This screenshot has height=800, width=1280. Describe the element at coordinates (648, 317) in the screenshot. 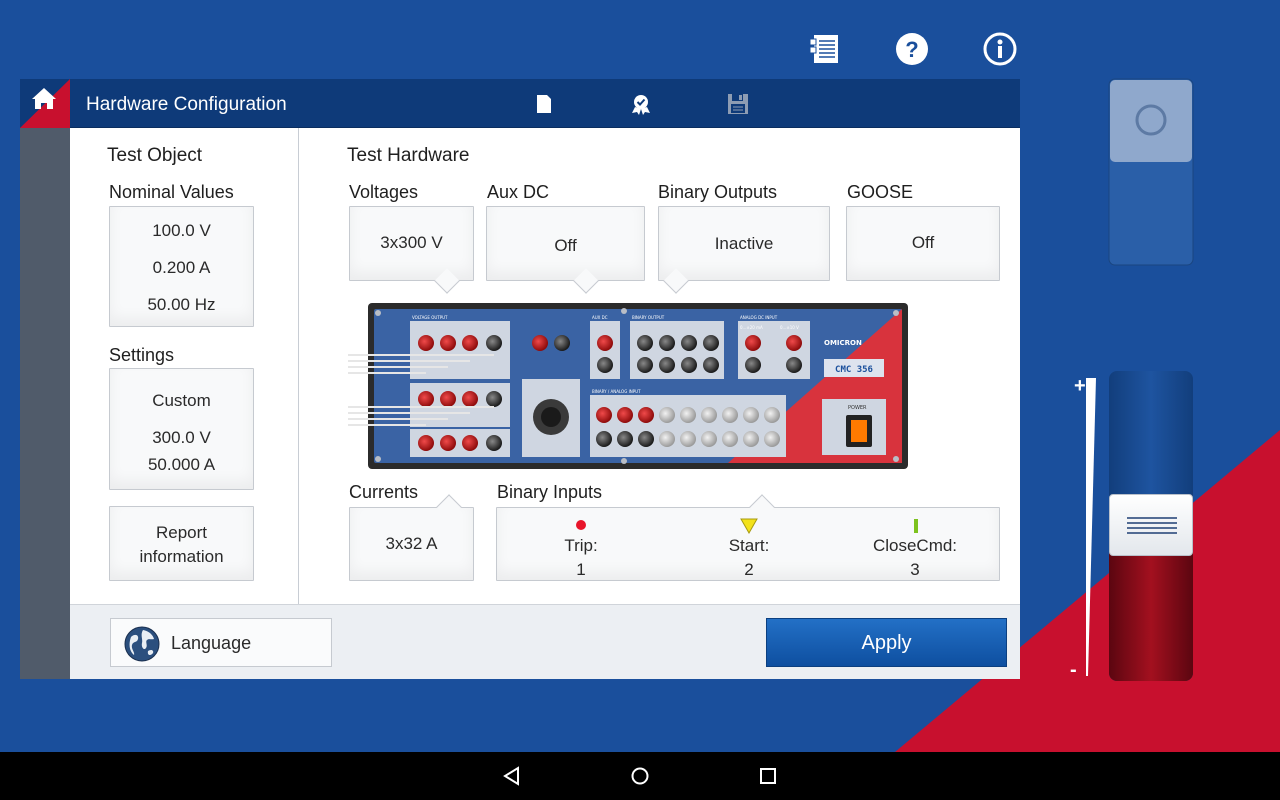

I see `binary-output-device-label: BINARY OUTPUT` at that location.